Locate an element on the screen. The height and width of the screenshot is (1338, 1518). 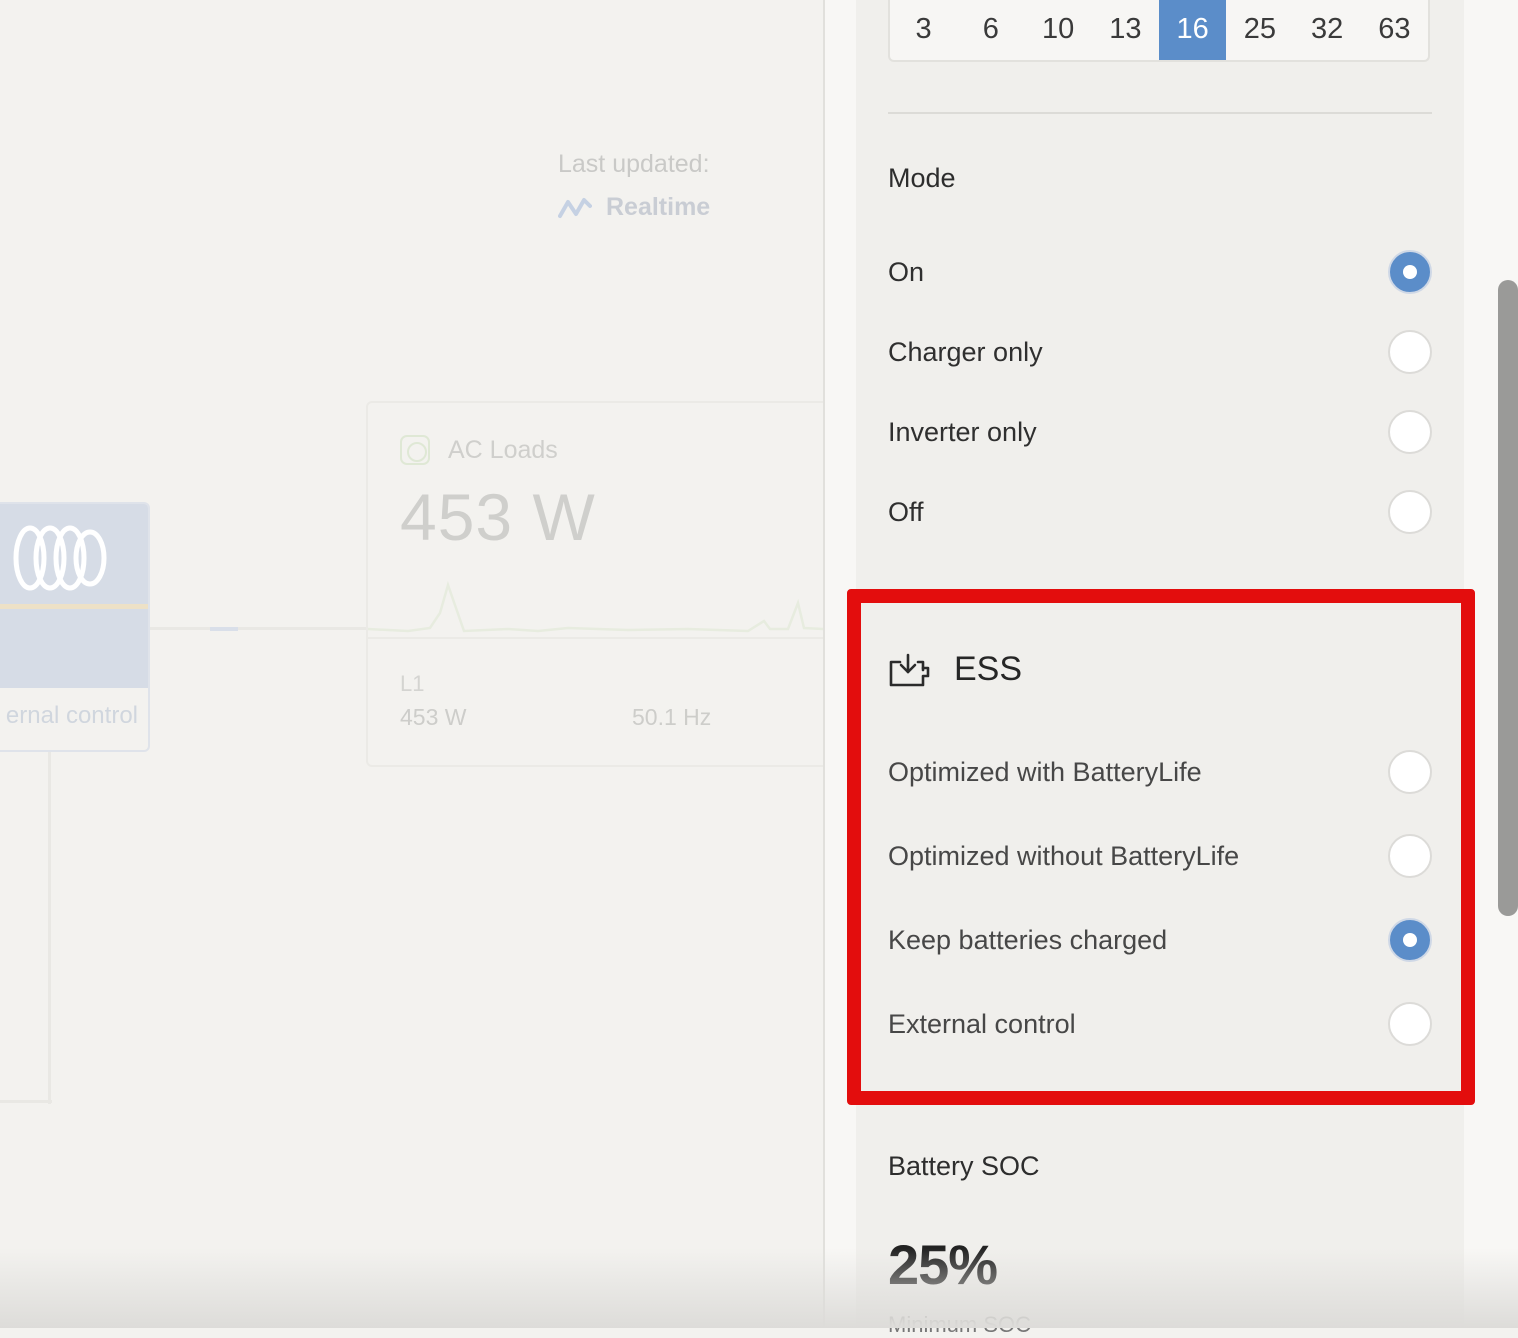
last-updated-label: Last updated: is located at coordinates (634, 164).